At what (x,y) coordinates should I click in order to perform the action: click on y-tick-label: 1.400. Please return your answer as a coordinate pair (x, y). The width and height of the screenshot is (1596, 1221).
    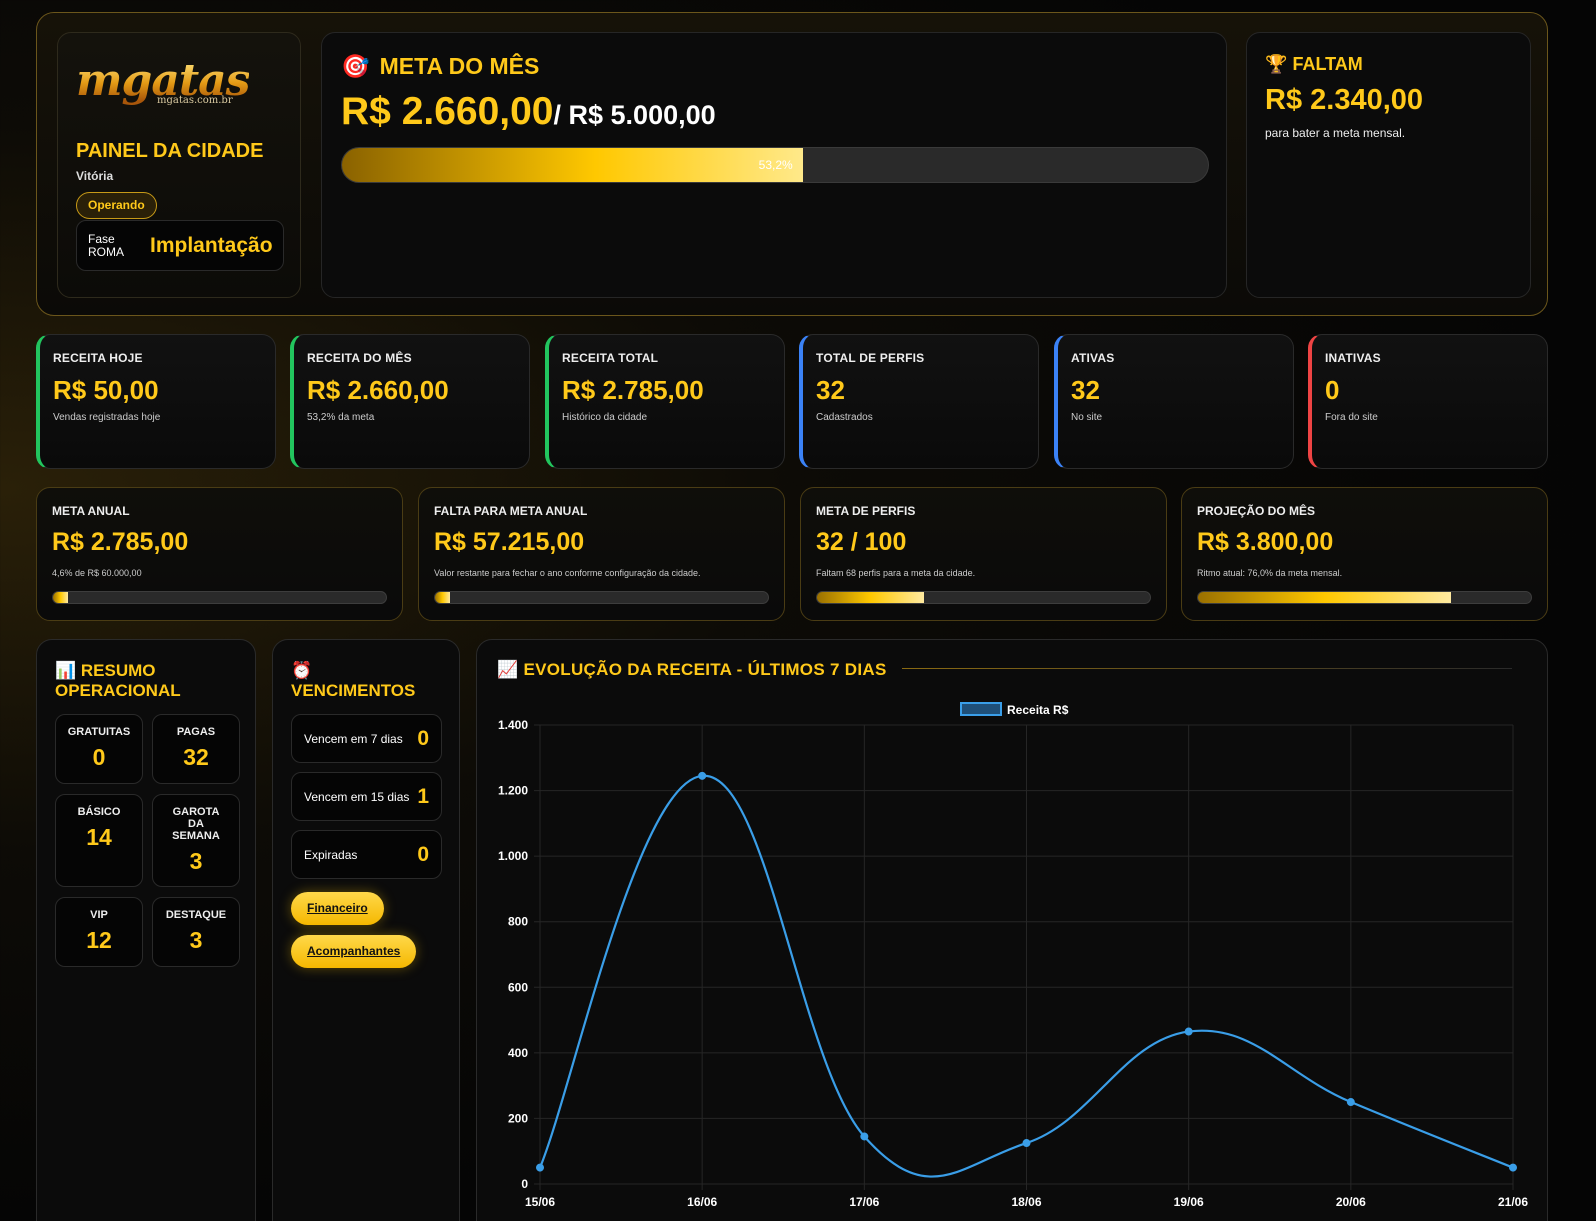
    Looking at the image, I should click on (513, 725).